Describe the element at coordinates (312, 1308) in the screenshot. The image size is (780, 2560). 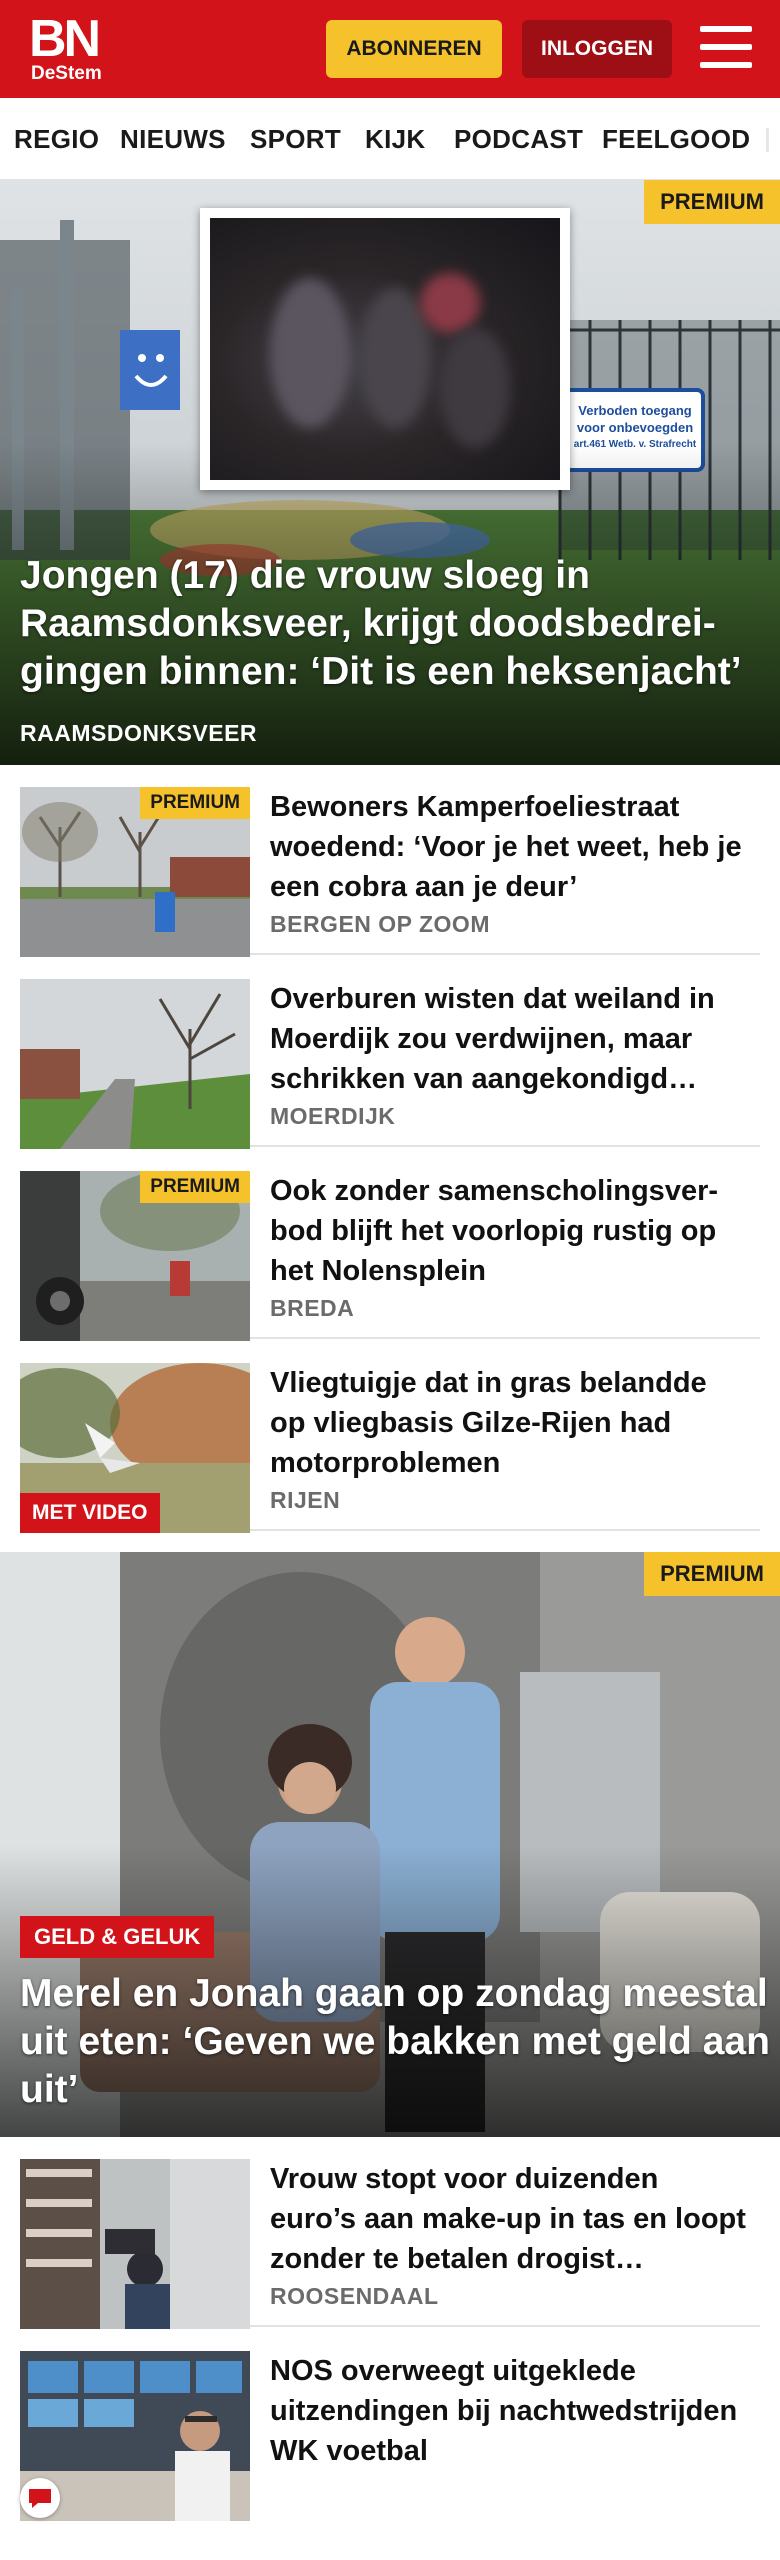
I see `article-location: BREDA` at that location.